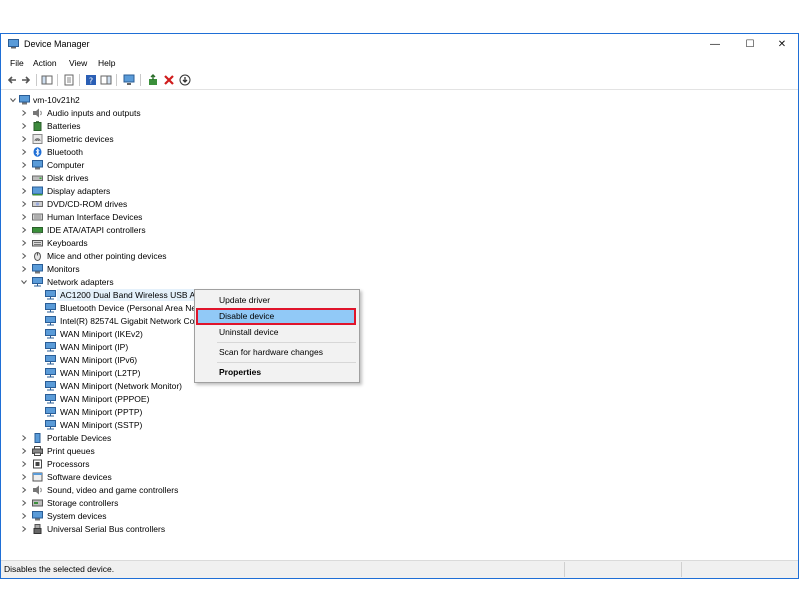 Image resolution: width=800 pixels, height=600 pixels. I want to click on uninstall-device-icon, so click(169, 80).